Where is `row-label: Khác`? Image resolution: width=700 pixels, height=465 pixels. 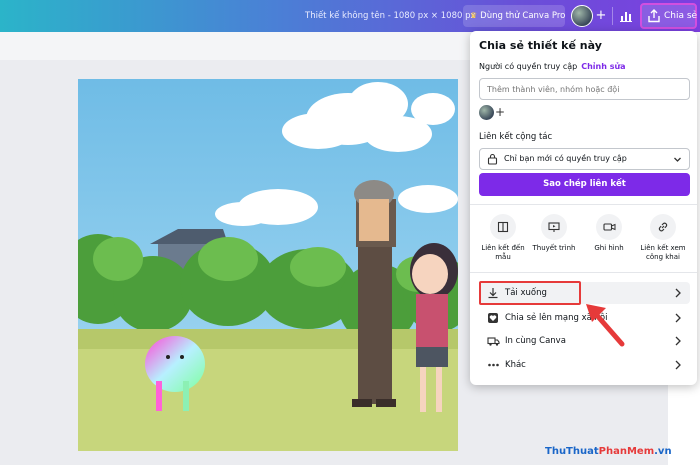
row-label: Khác is located at coordinates (515, 365).